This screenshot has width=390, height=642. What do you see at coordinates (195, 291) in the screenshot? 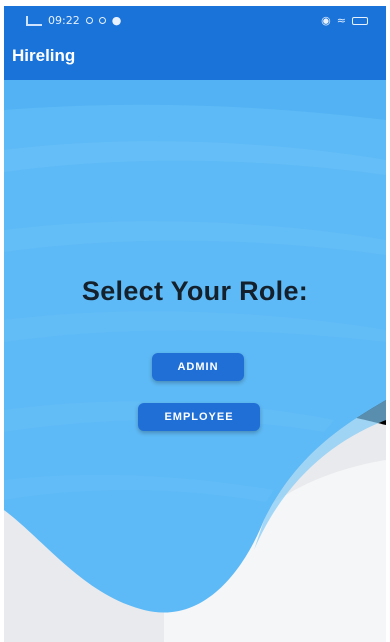
I see `page-title: Select Your Role:` at bounding box center [195, 291].